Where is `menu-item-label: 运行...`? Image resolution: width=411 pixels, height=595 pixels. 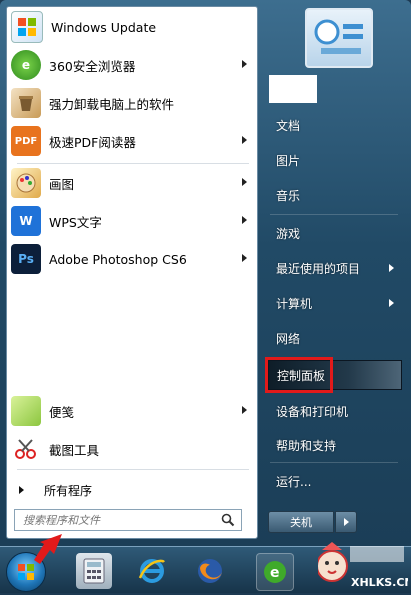
menu-item-label: 运行... is located at coordinates (294, 481).